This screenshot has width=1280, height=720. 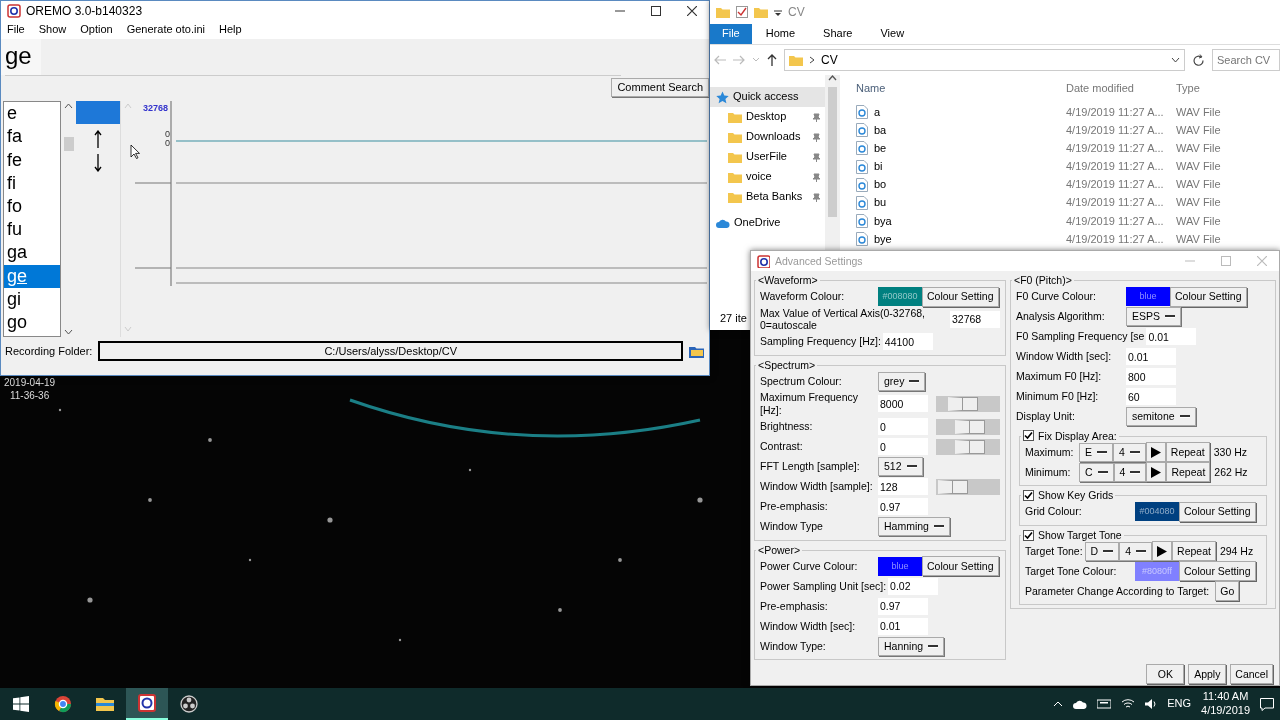 What do you see at coordinates (32, 160) in the screenshot?
I see `alias-item: fe` at bounding box center [32, 160].